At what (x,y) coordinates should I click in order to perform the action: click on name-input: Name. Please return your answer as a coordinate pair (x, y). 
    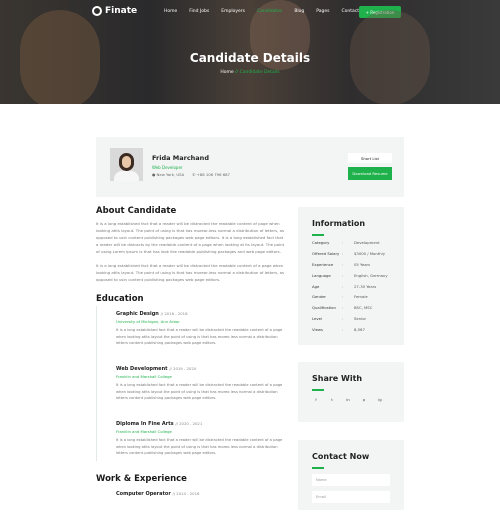
    Looking at the image, I should click on (351, 480).